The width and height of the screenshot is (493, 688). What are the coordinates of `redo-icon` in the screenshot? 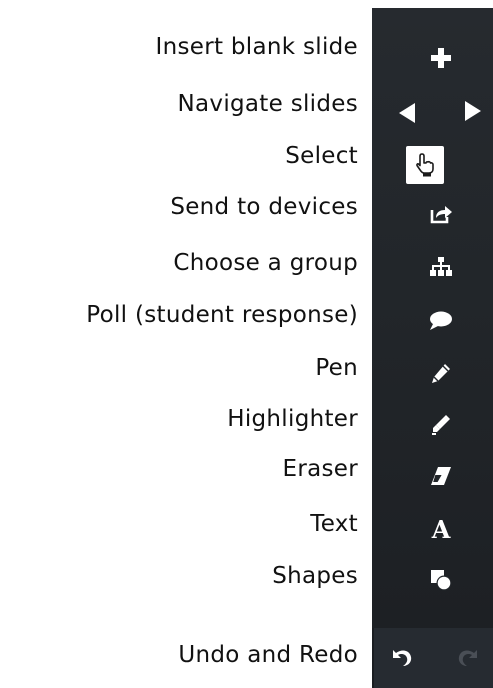 It's located at (467, 658).